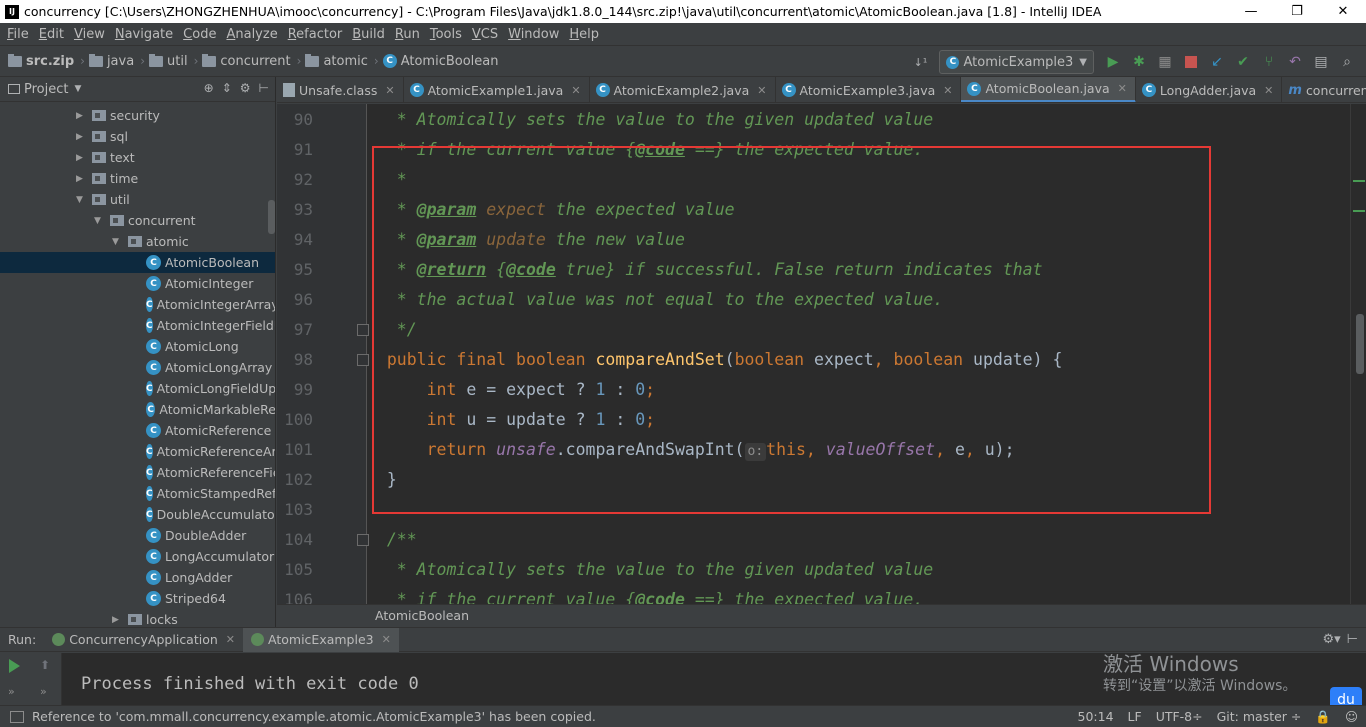 Image resolution: width=1366 pixels, height=727 pixels. Describe the element at coordinates (77, 89) in the screenshot. I see `chevron-down-icon: ▼` at that location.